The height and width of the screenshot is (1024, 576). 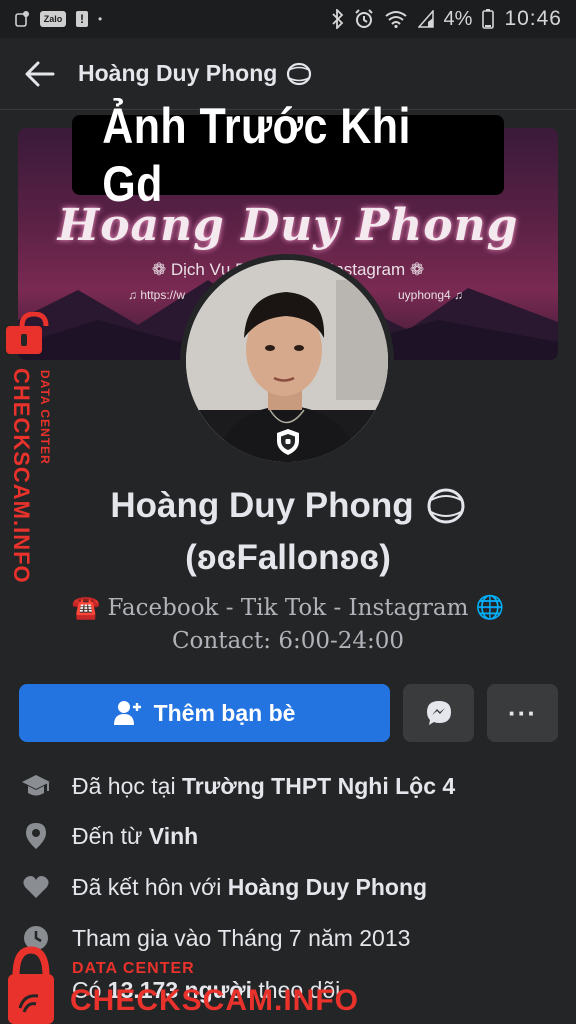 What do you see at coordinates (288, 641) in the screenshot?
I see `profile-bio-line-2: Contact: 6:00-24:00` at bounding box center [288, 641].